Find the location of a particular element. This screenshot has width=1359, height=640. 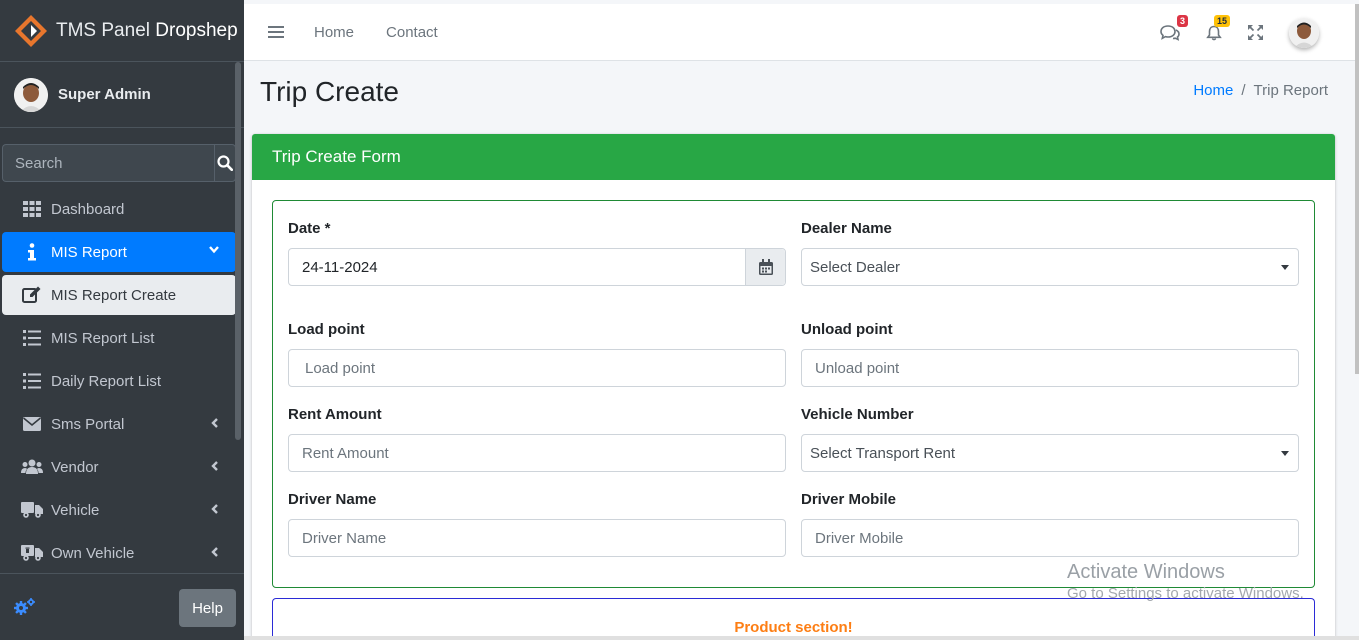

help-button: Help is located at coordinates (207, 608).